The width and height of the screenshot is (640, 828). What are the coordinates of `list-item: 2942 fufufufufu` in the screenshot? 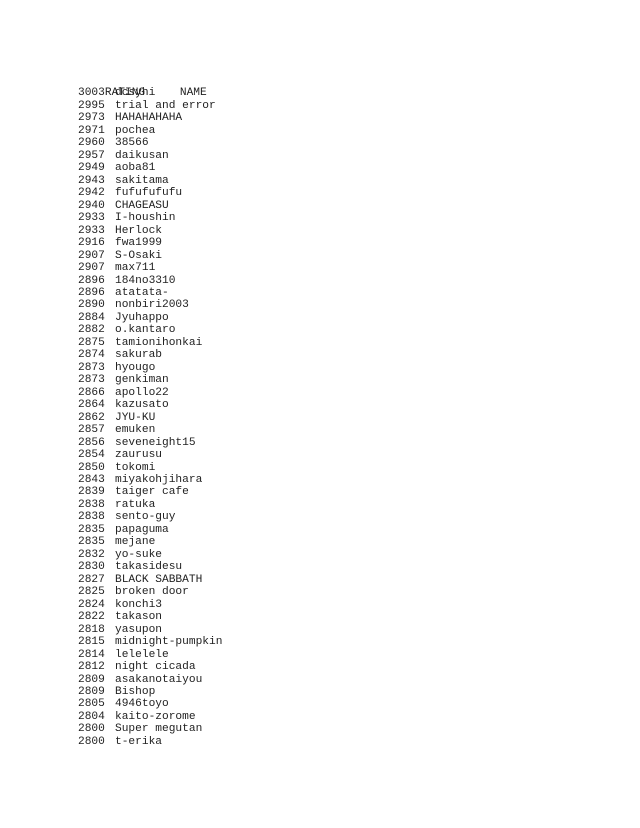 It's located at (150, 193).